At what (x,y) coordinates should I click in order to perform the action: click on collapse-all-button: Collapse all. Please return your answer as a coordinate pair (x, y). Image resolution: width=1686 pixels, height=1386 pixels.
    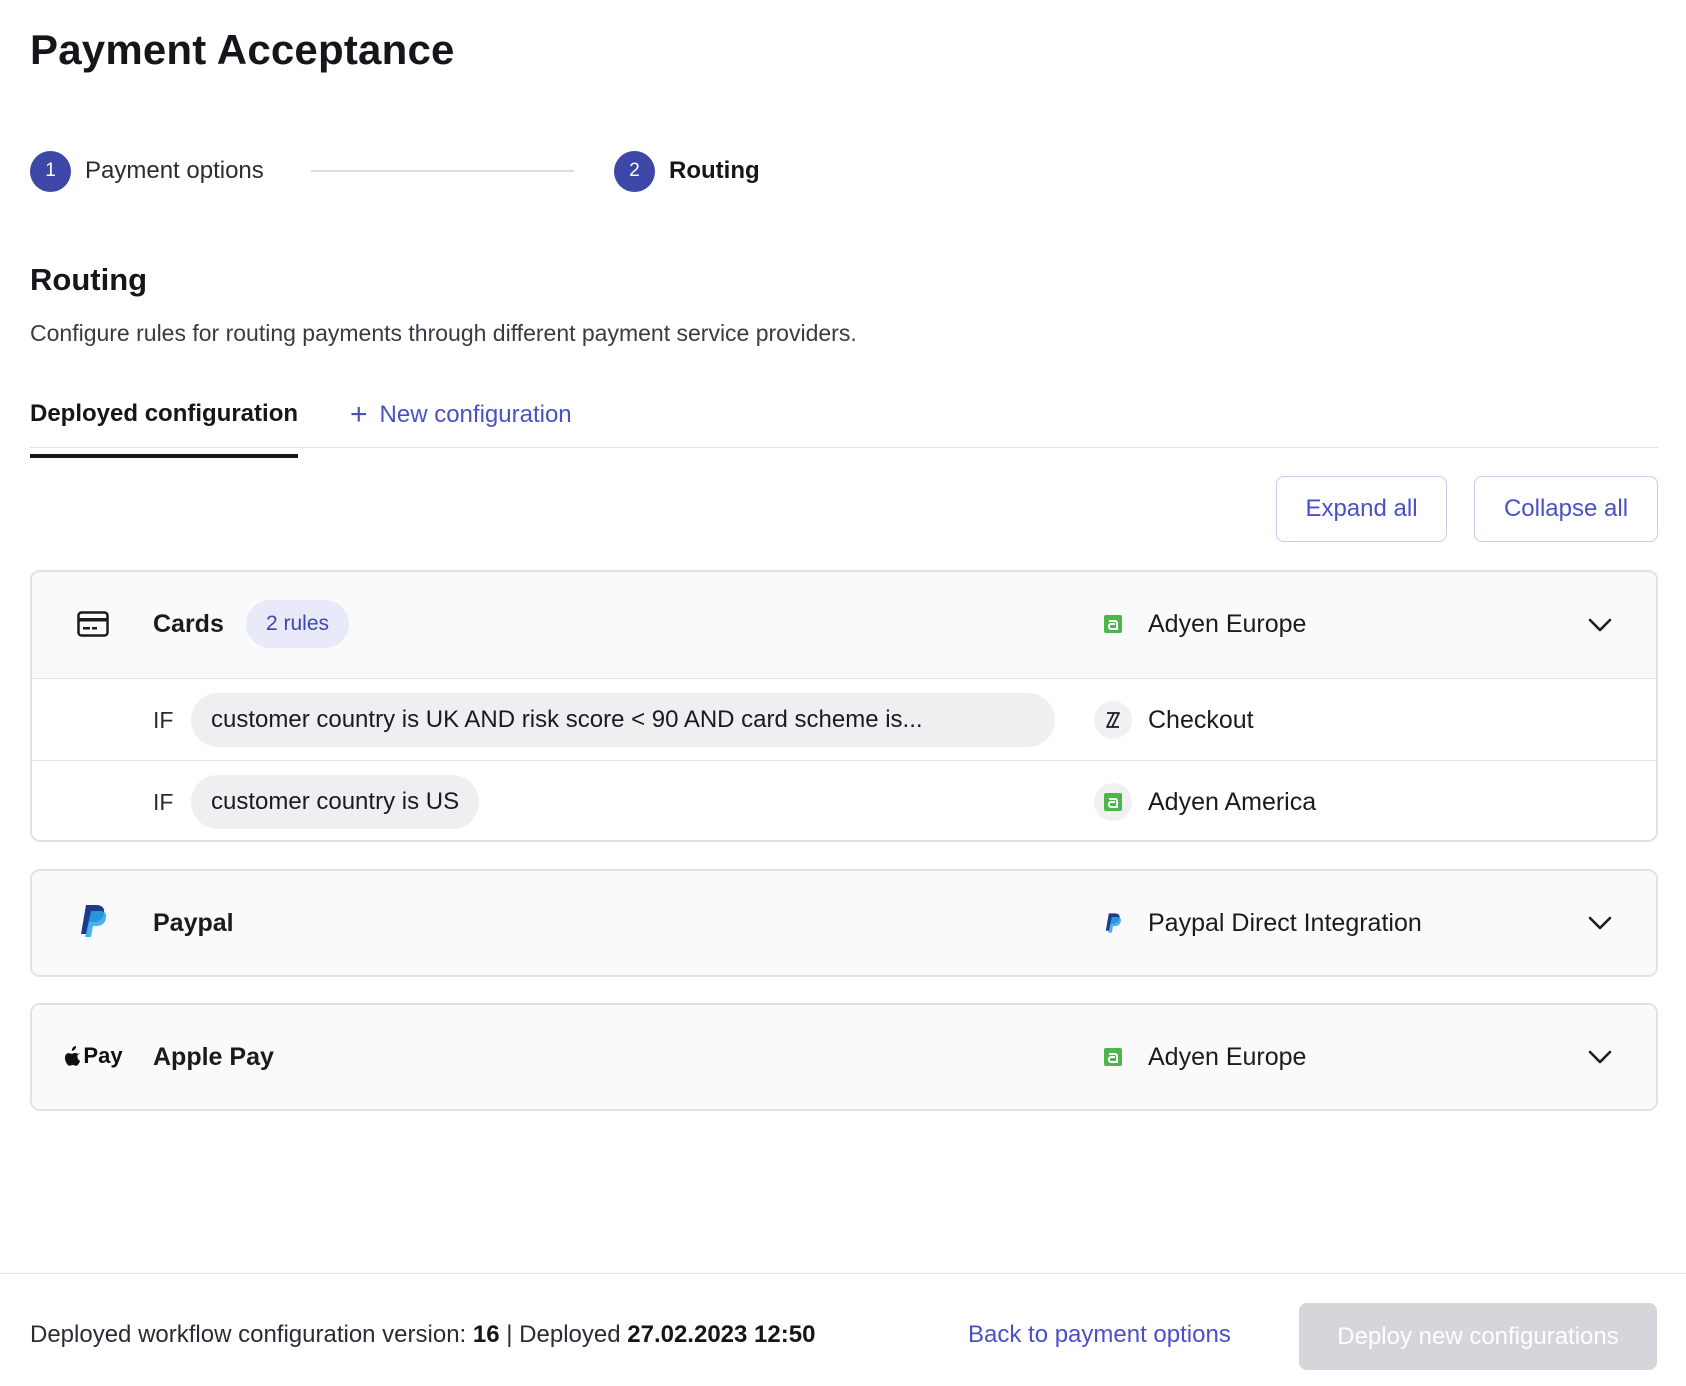
    Looking at the image, I should click on (1566, 509).